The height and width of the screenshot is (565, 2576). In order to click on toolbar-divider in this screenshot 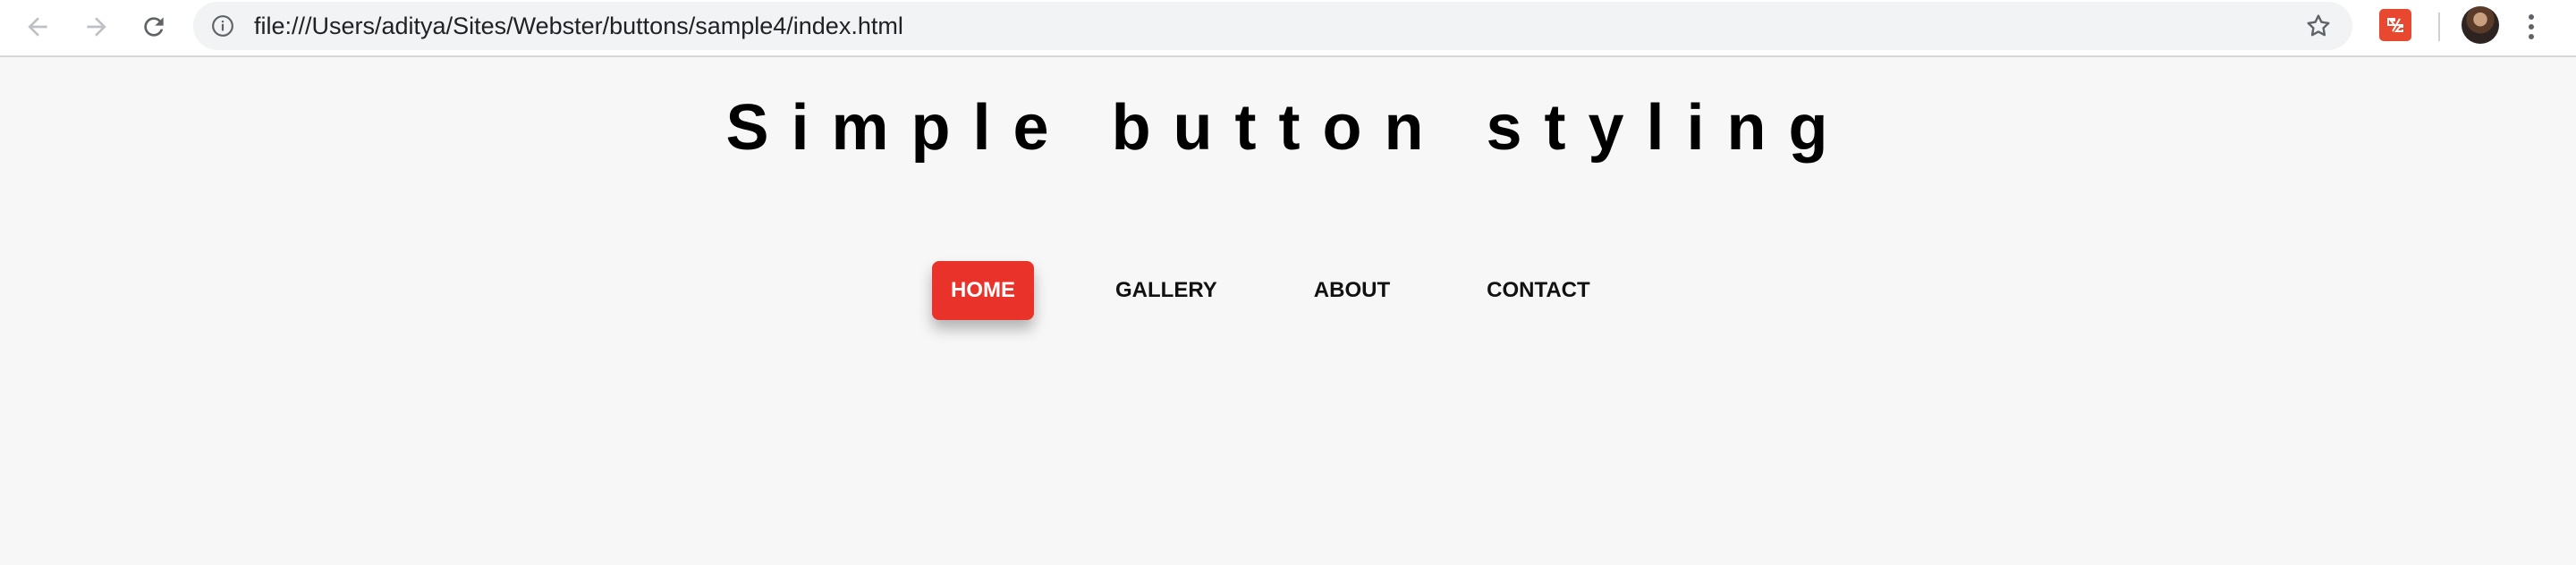, I will do `click(2439, 27)`.